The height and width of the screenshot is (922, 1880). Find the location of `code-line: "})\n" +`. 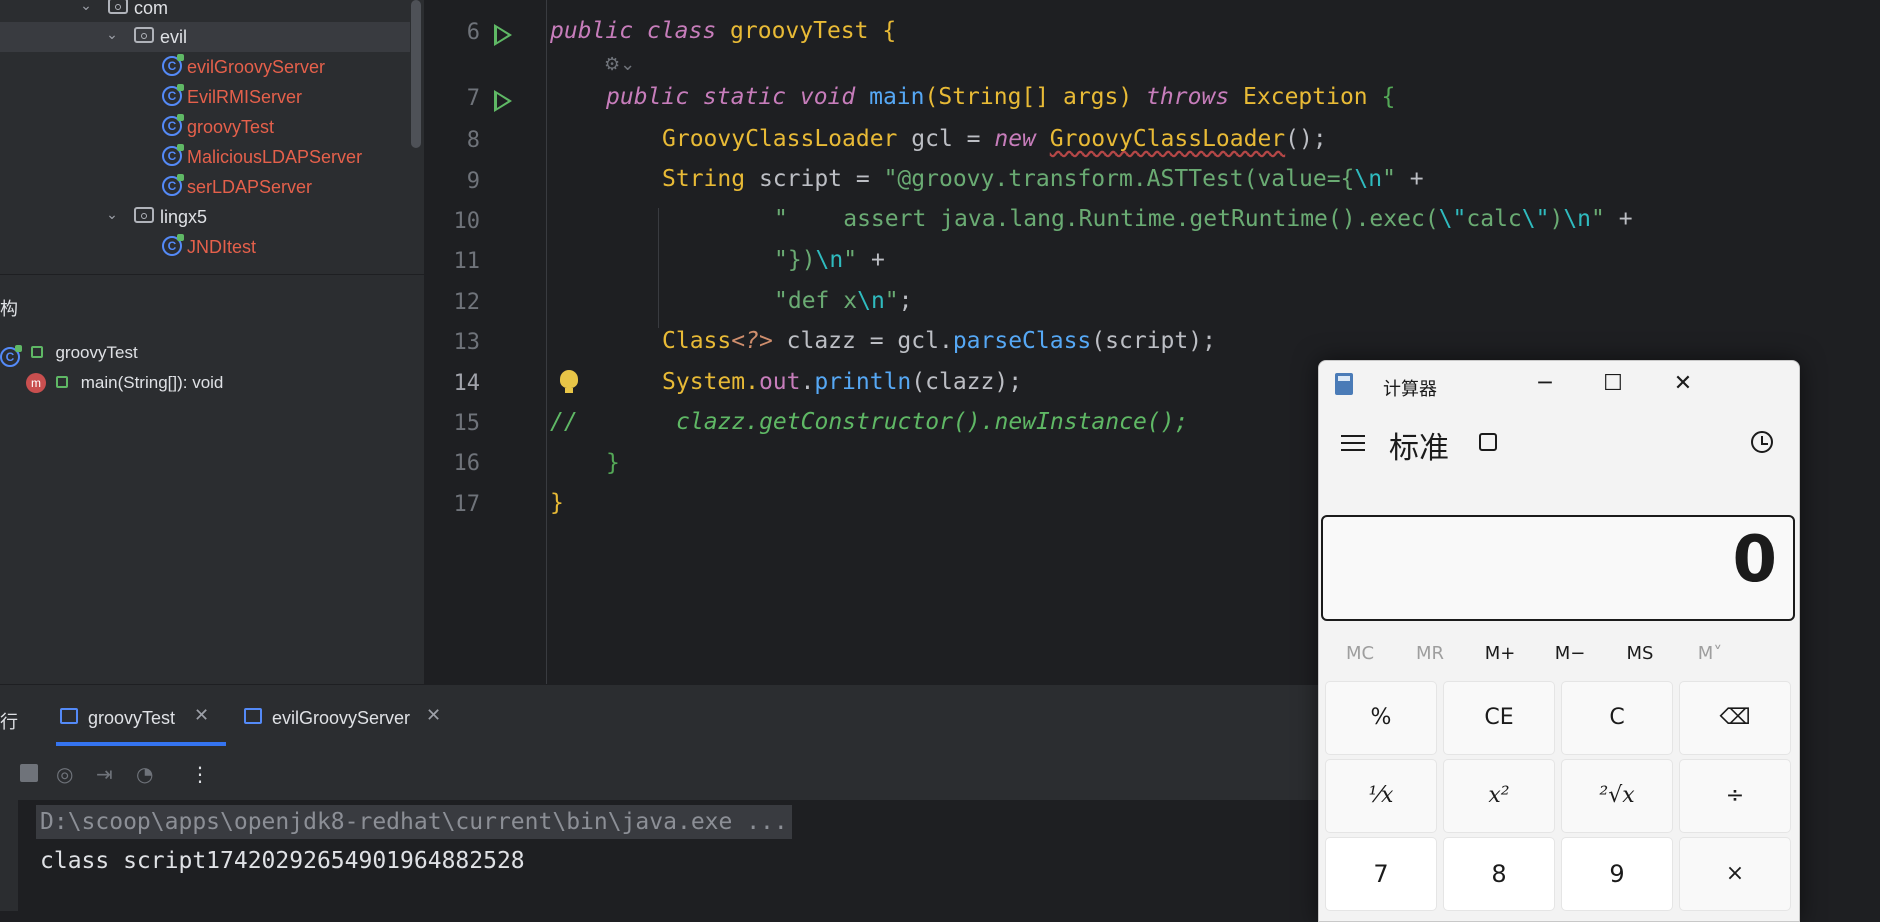

code-line: "})\n" + is located at coordinates (829, 260).